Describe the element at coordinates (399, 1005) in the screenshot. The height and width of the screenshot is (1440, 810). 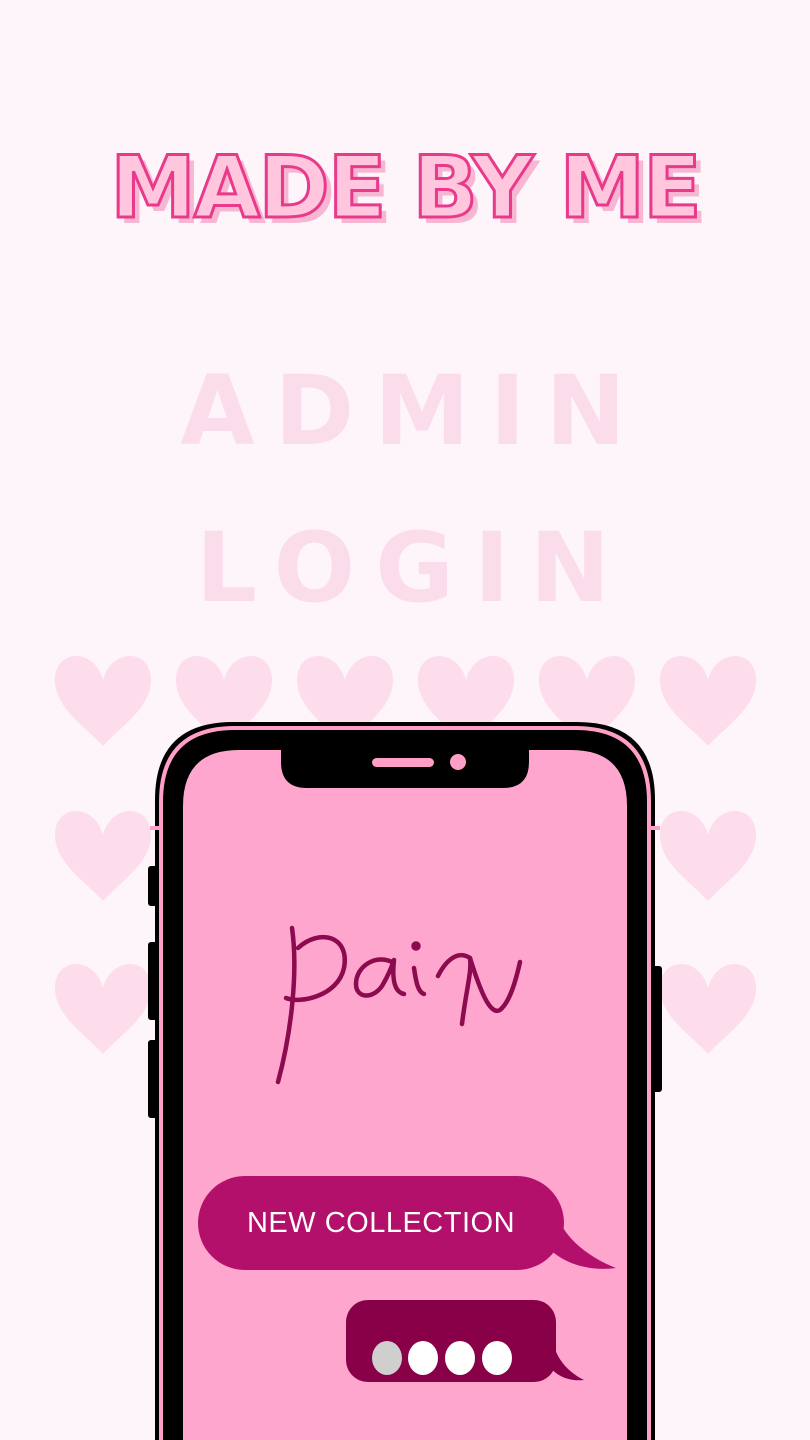
I see `app-wordmark-logo` at that location.